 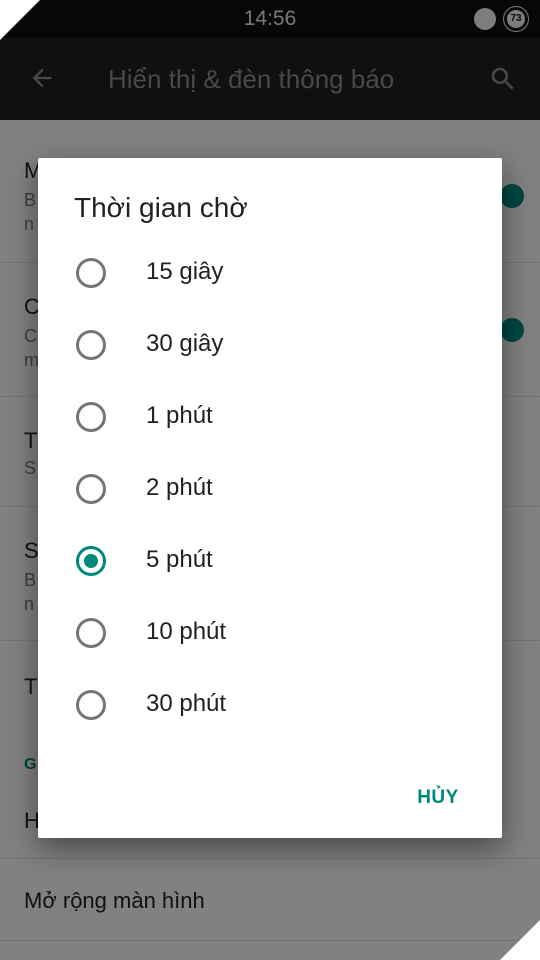 What do you see at coordinates (179, 415) in the screenshot?
I see `radio-option-label: 1 phút` at bounding box center [179, 415].